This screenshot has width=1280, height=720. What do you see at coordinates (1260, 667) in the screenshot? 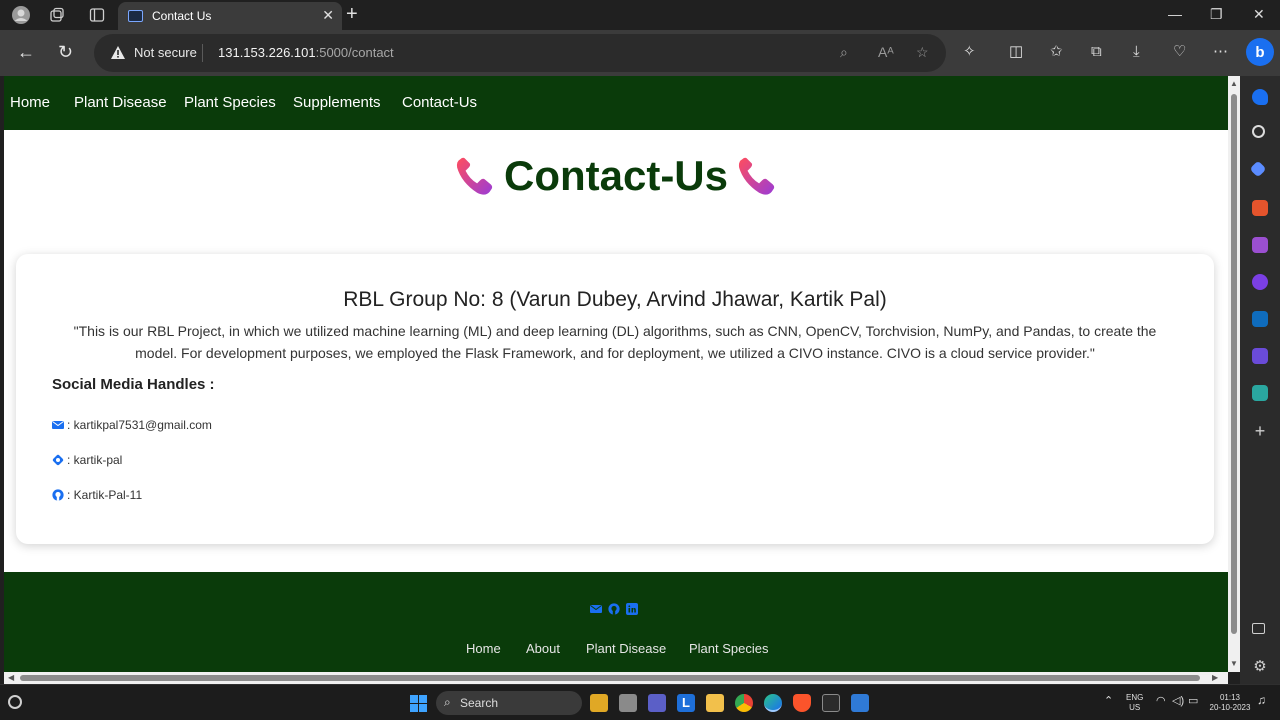
I see `sidebar-settings-gear-icon: ⚙` at bounding box center [1260, 667].